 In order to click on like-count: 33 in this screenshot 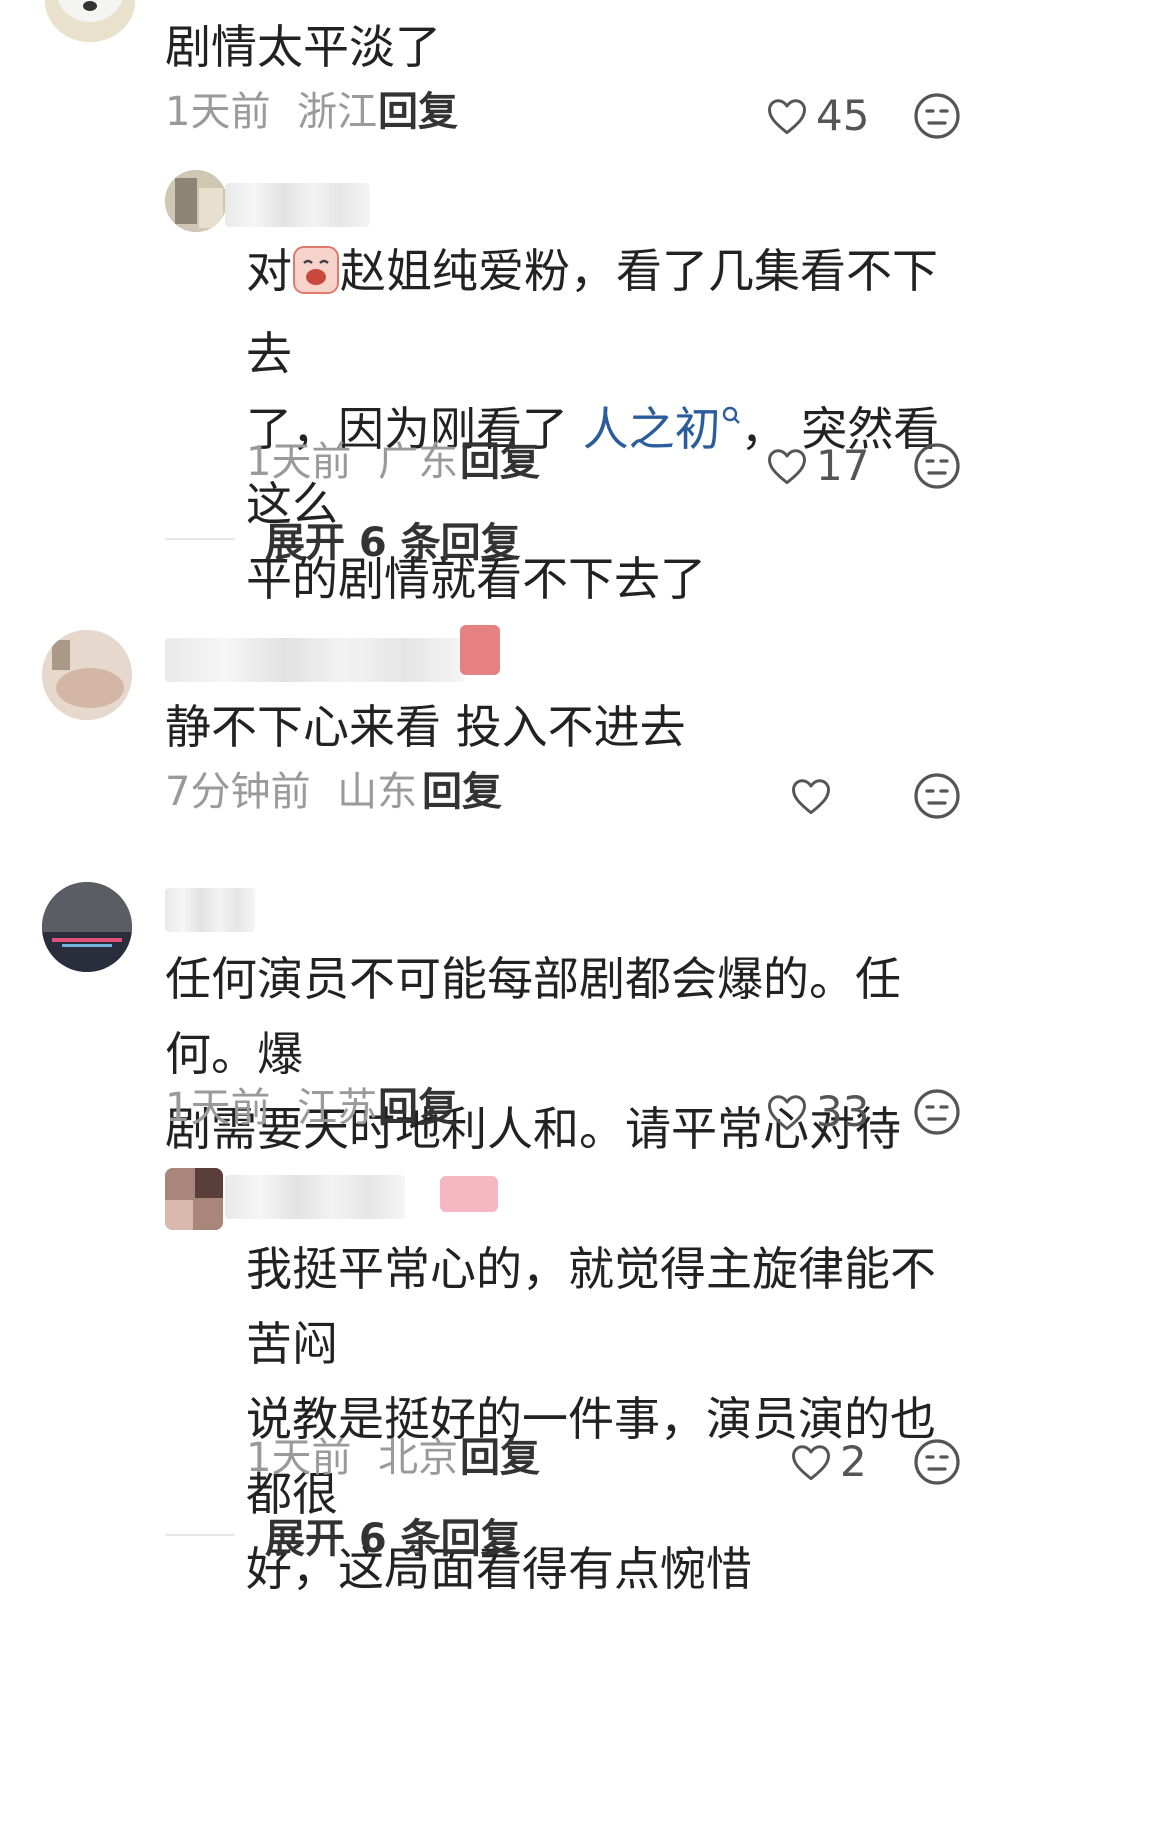, I will do `click(843, 1111)`.